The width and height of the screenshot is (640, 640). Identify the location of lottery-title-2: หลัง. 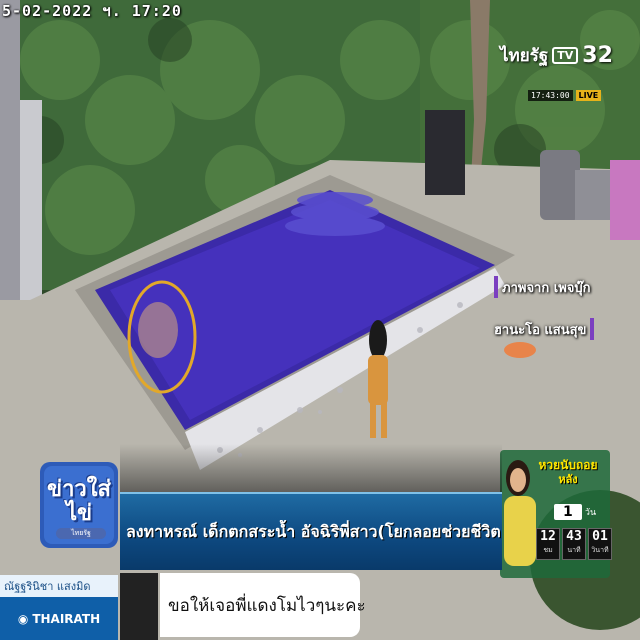
(568, 479).